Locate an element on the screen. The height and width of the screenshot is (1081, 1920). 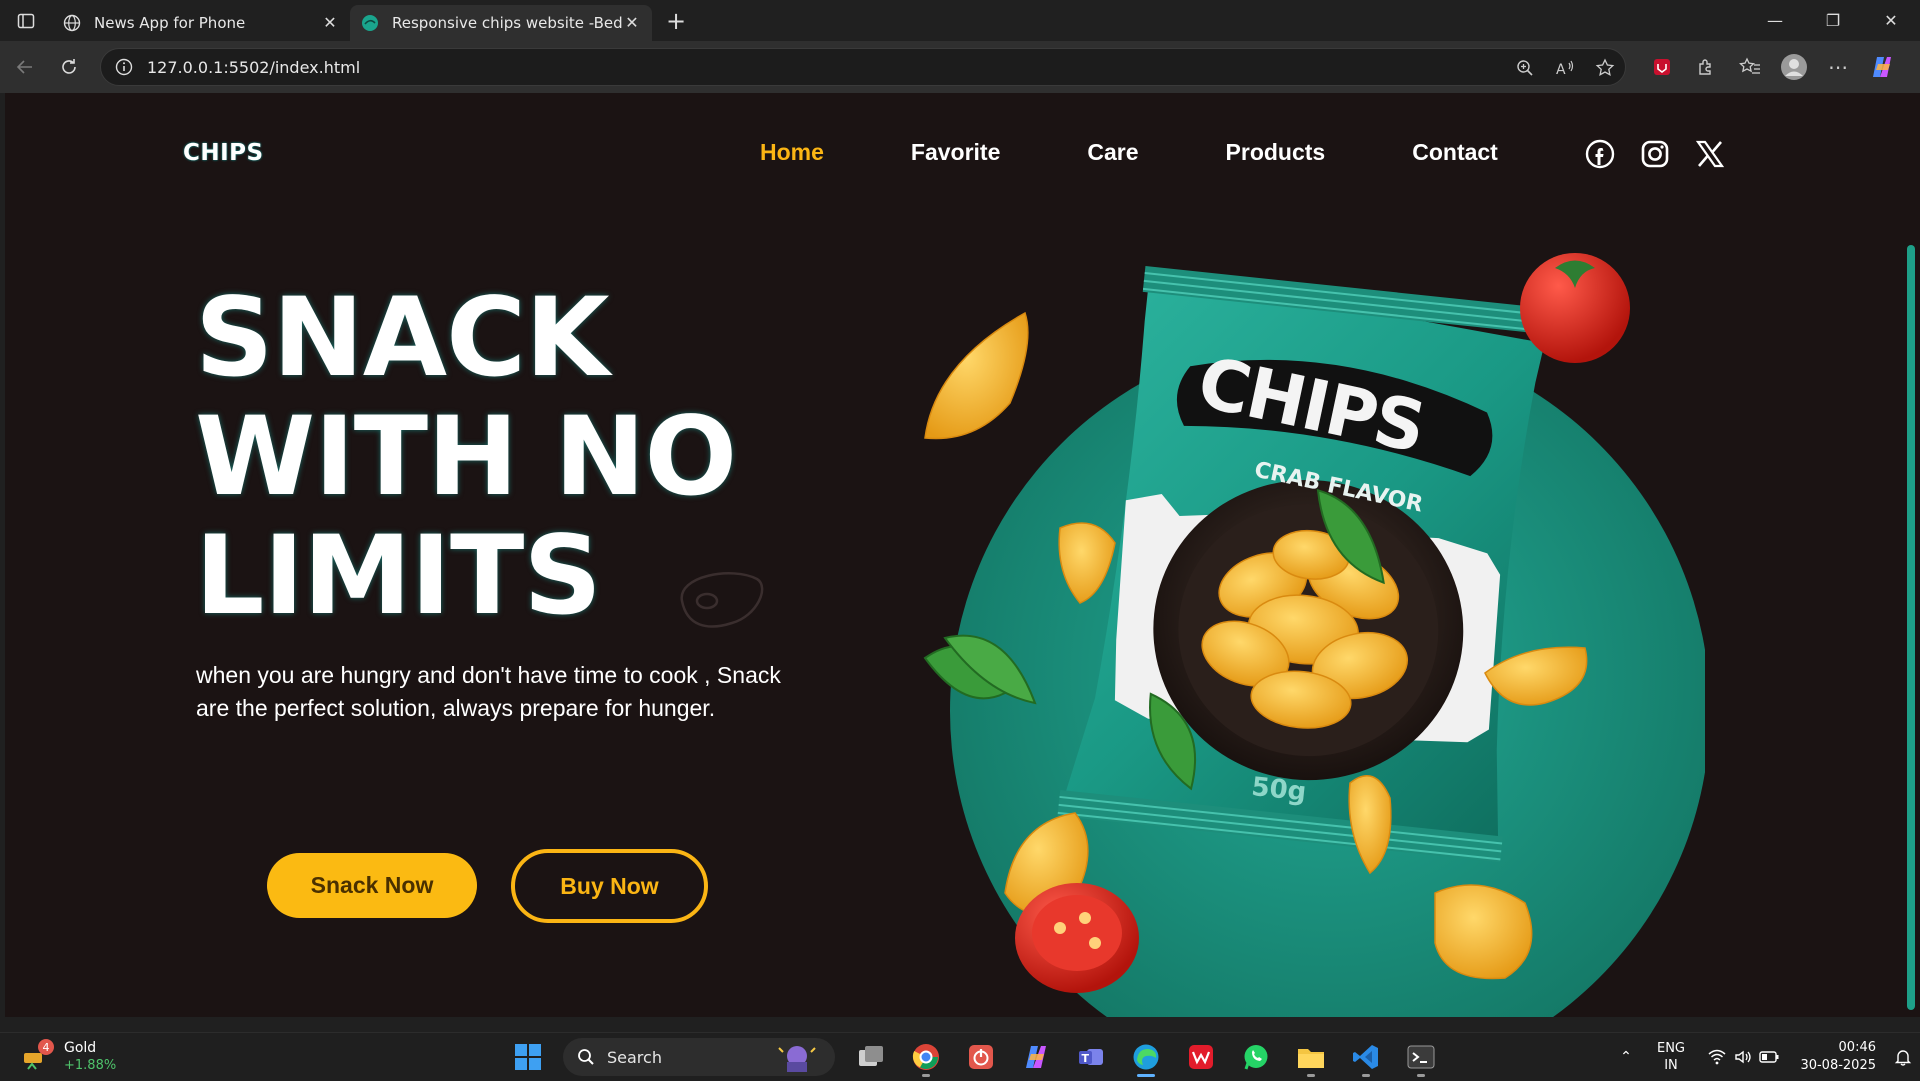
notifications-bell-icon is located at coordinates (1903, 1057).